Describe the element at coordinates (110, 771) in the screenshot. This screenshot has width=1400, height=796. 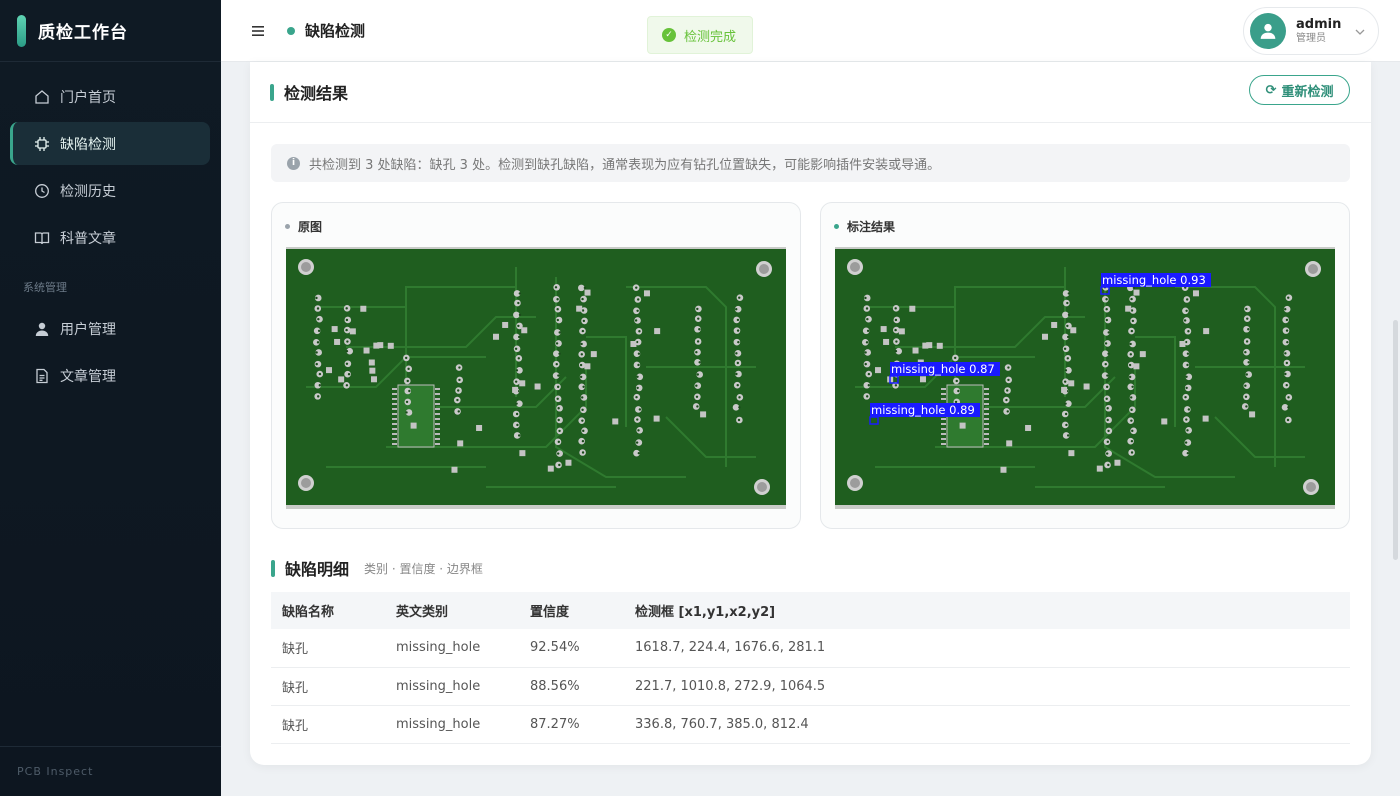
I see `sidebar-footer: PCB Inspect` at that location.